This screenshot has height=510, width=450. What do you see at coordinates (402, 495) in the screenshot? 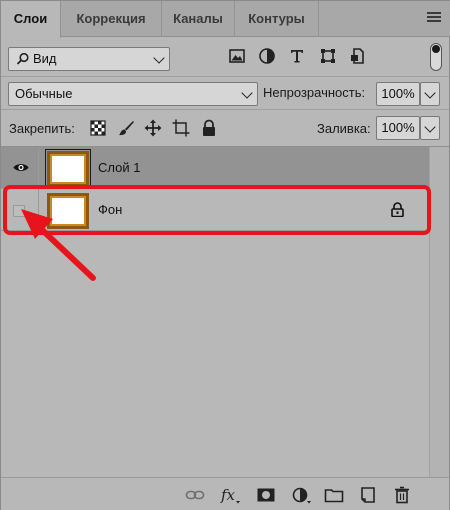
I see `delete-layer-icon` at bounding box center [402, 495].